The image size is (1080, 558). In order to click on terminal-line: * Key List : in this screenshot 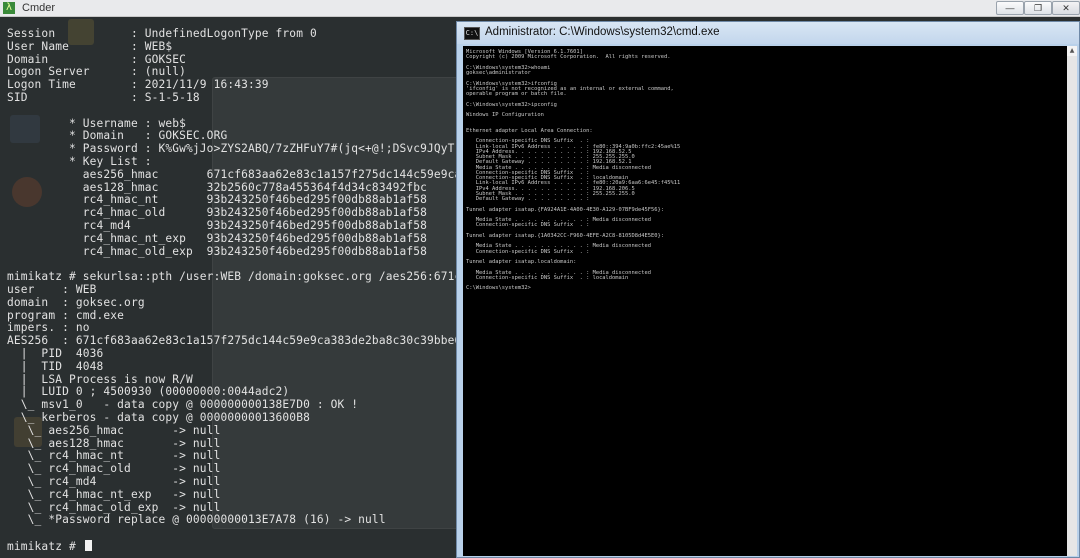, I will do `click(79, 161)`.